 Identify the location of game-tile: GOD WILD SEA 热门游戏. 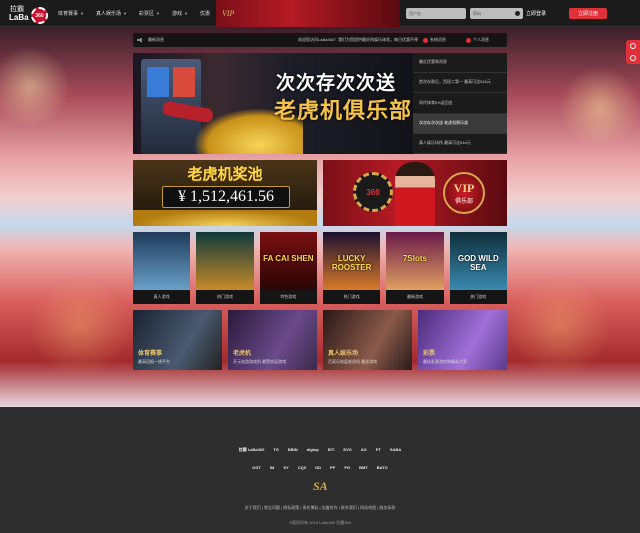
(478, 268).